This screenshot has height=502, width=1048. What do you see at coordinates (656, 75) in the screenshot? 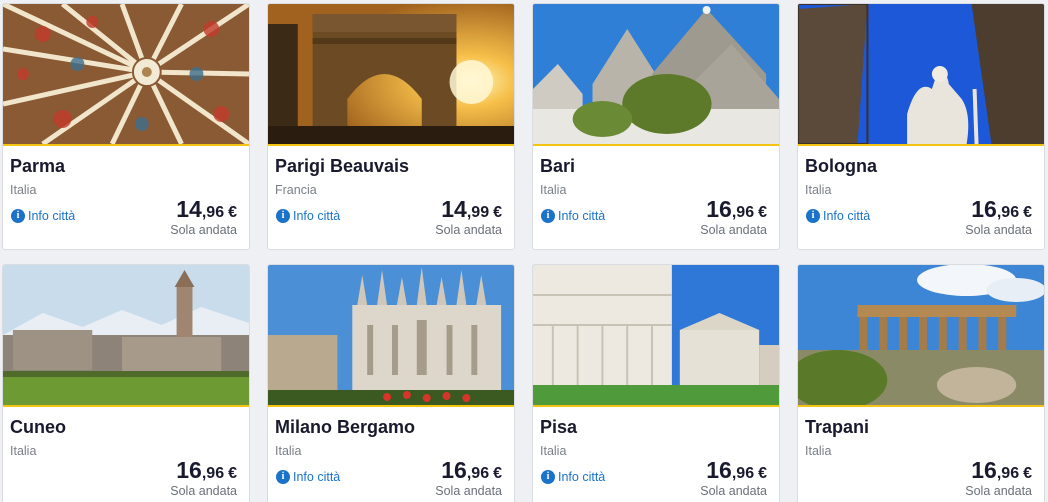
I see `bari-photo` at bounding box center [656, 75].